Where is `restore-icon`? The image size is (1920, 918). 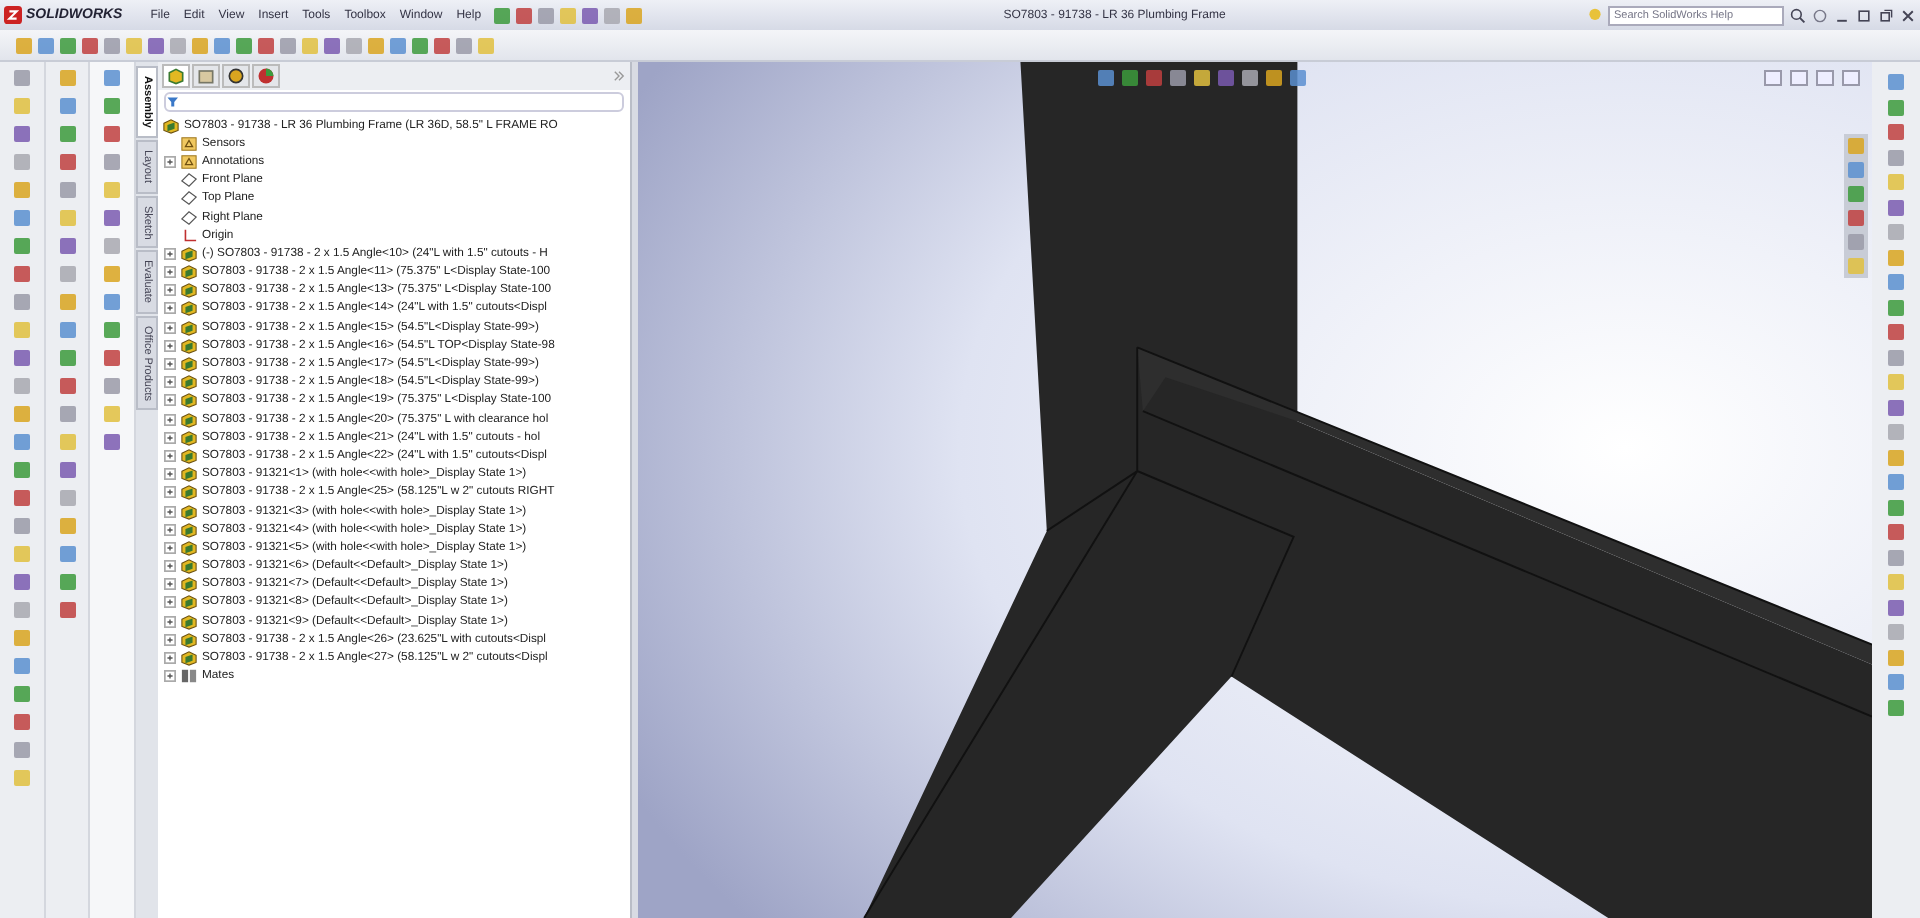 restore-icon is located at coordinates (1886, 15).